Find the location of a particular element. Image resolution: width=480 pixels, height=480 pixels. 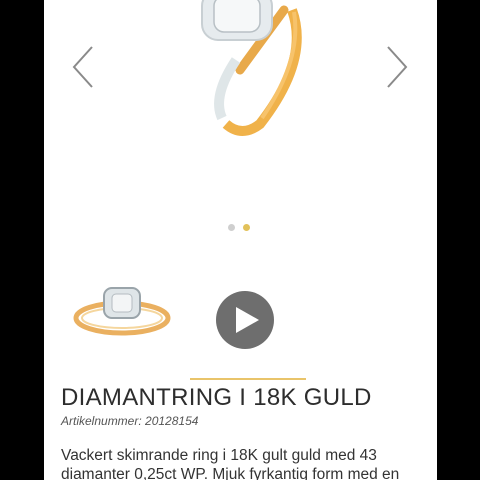

thumbnail-strip is located at coordinates (240, 317).